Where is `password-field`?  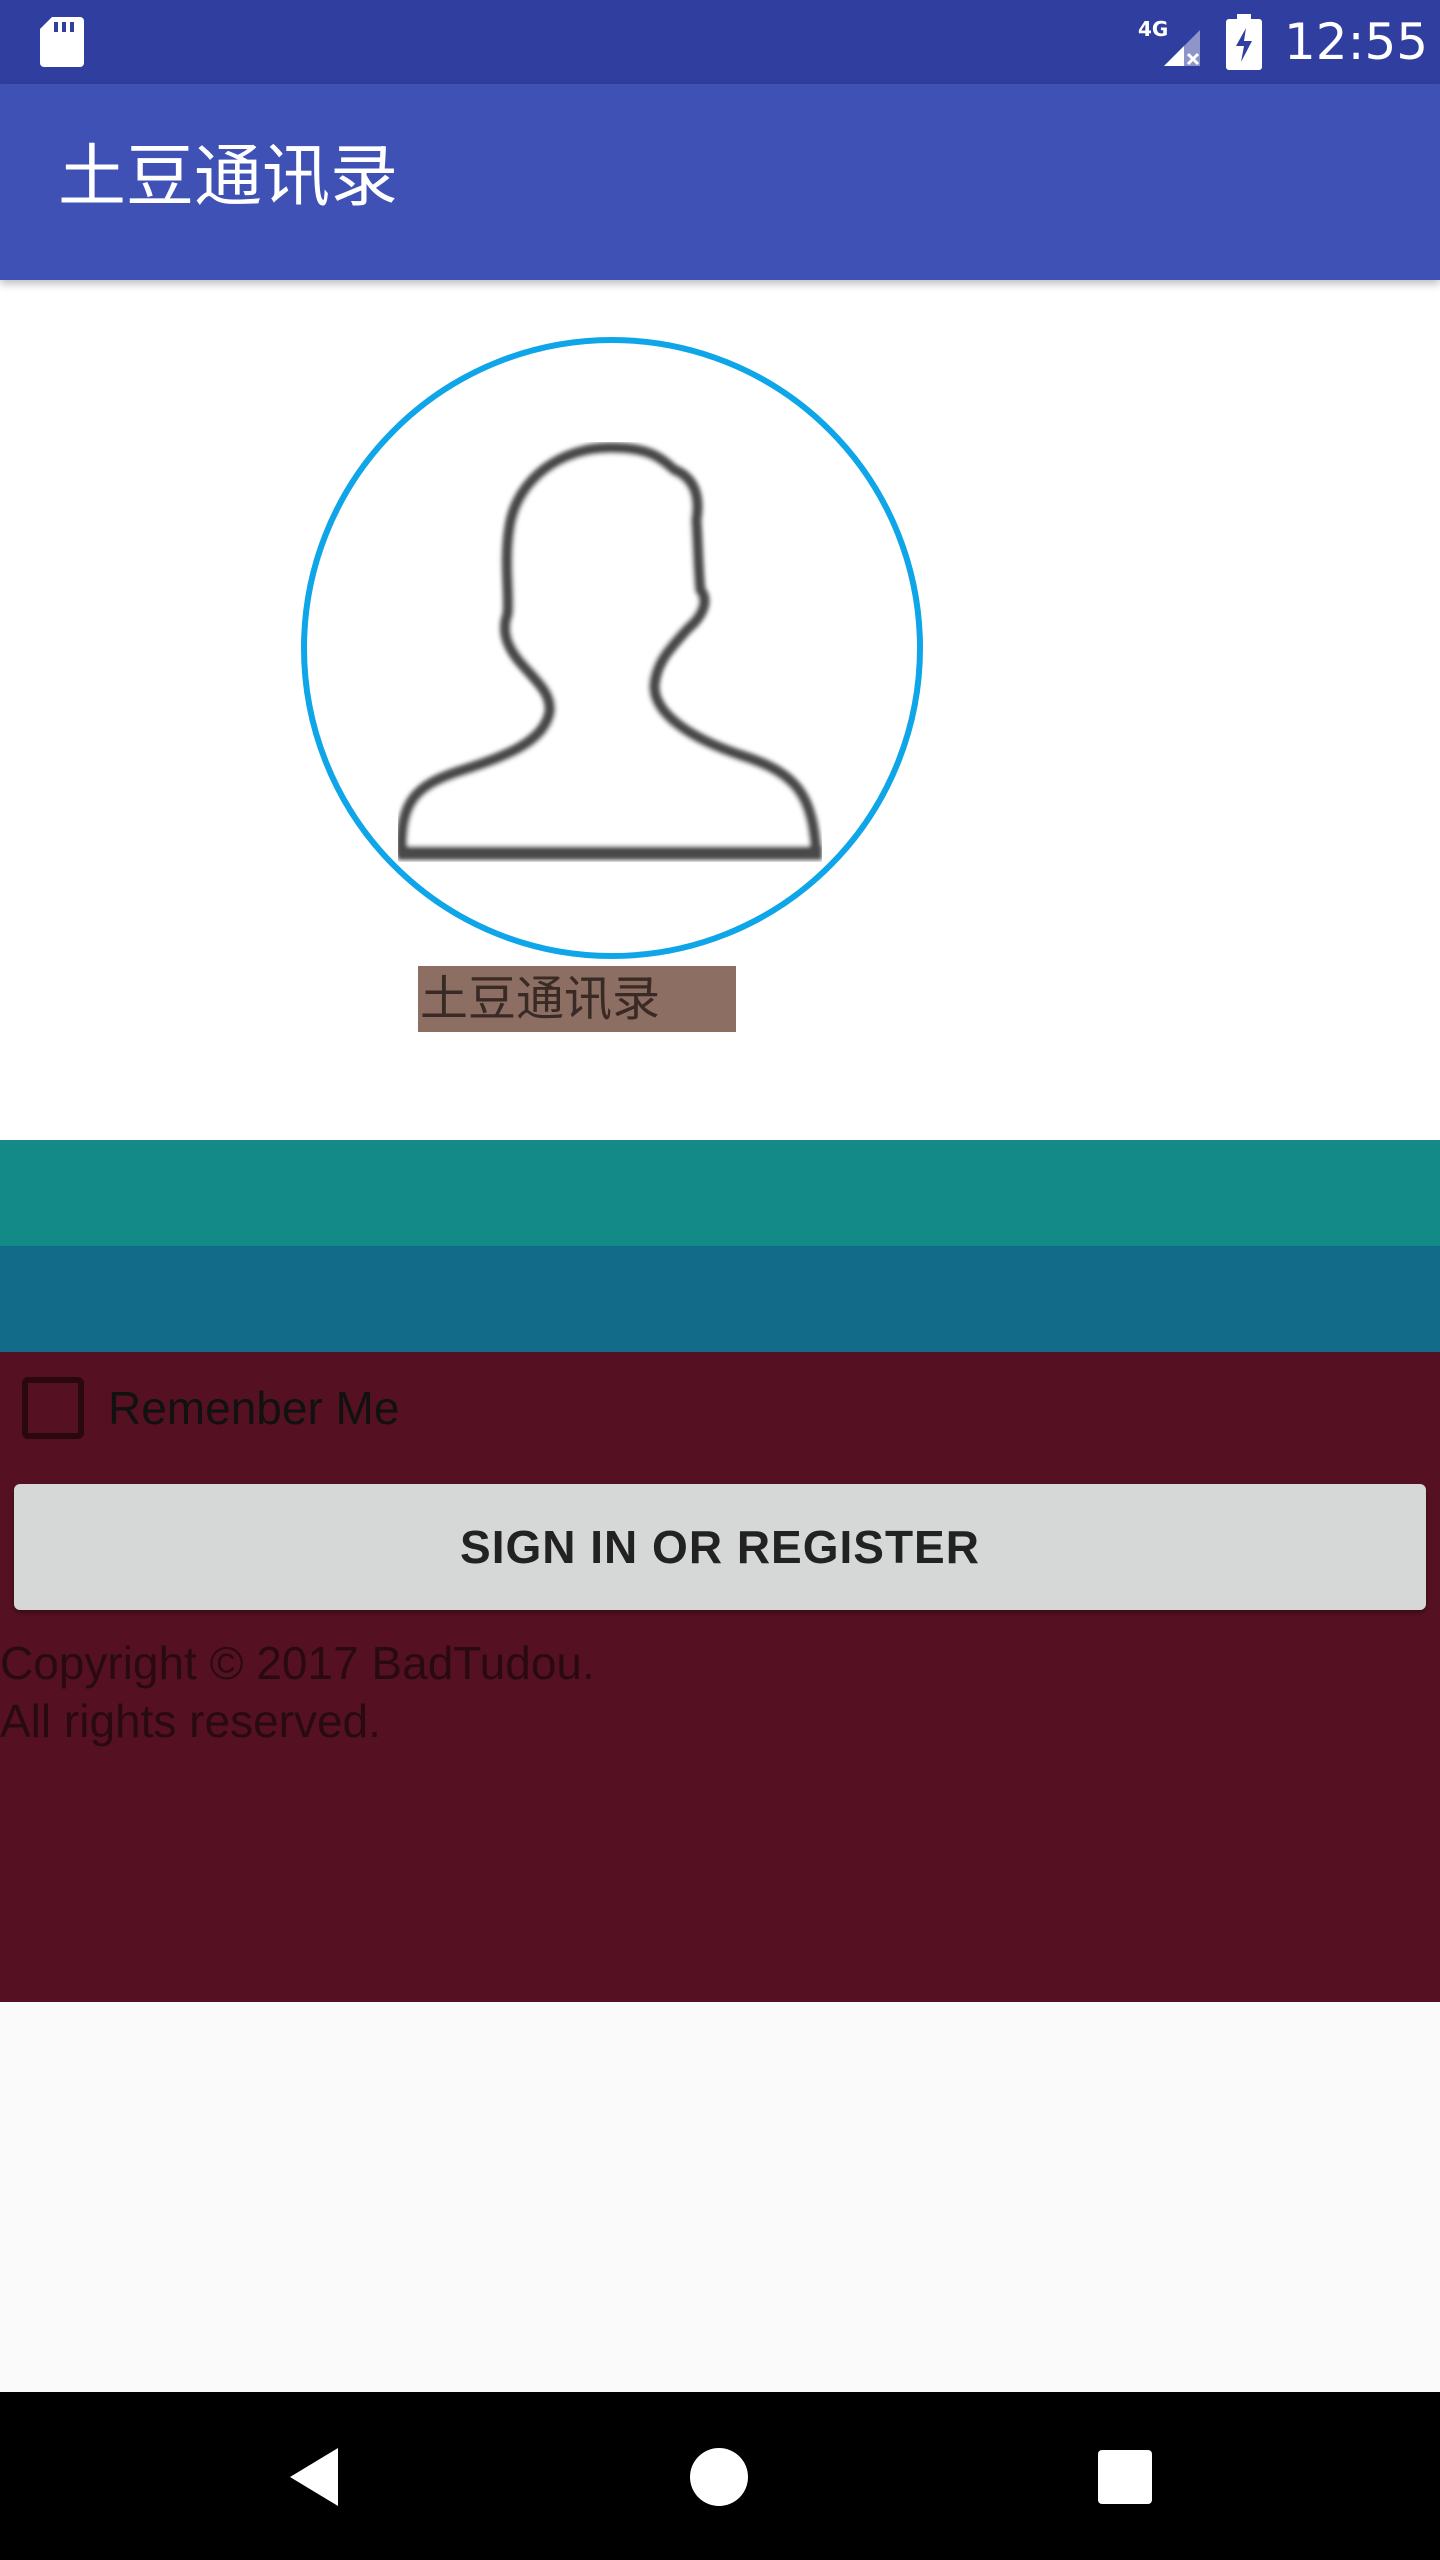 password-field is located at coordinates (720, 1299).